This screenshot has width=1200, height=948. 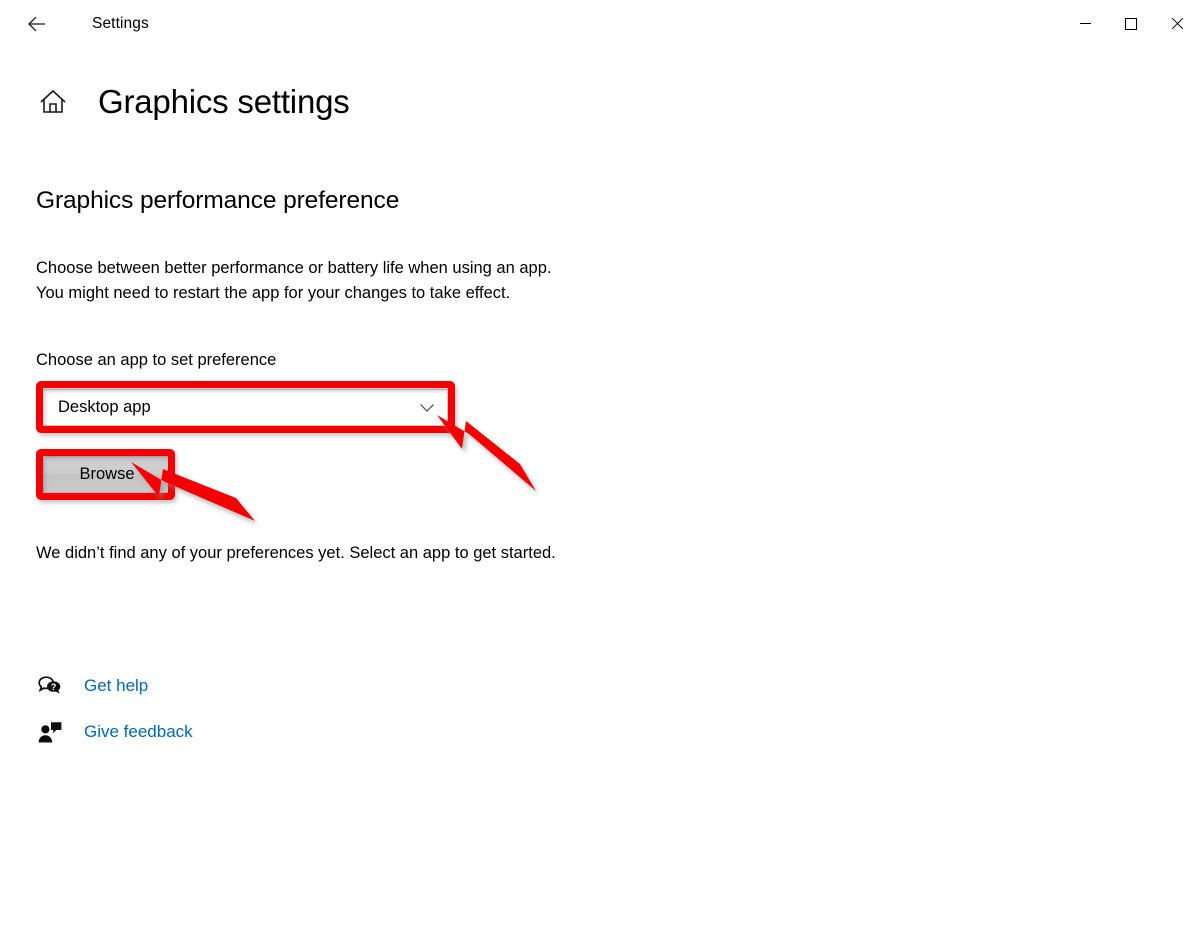 I want to click on page-header: Graphics settings, so click(x=193, y=102).